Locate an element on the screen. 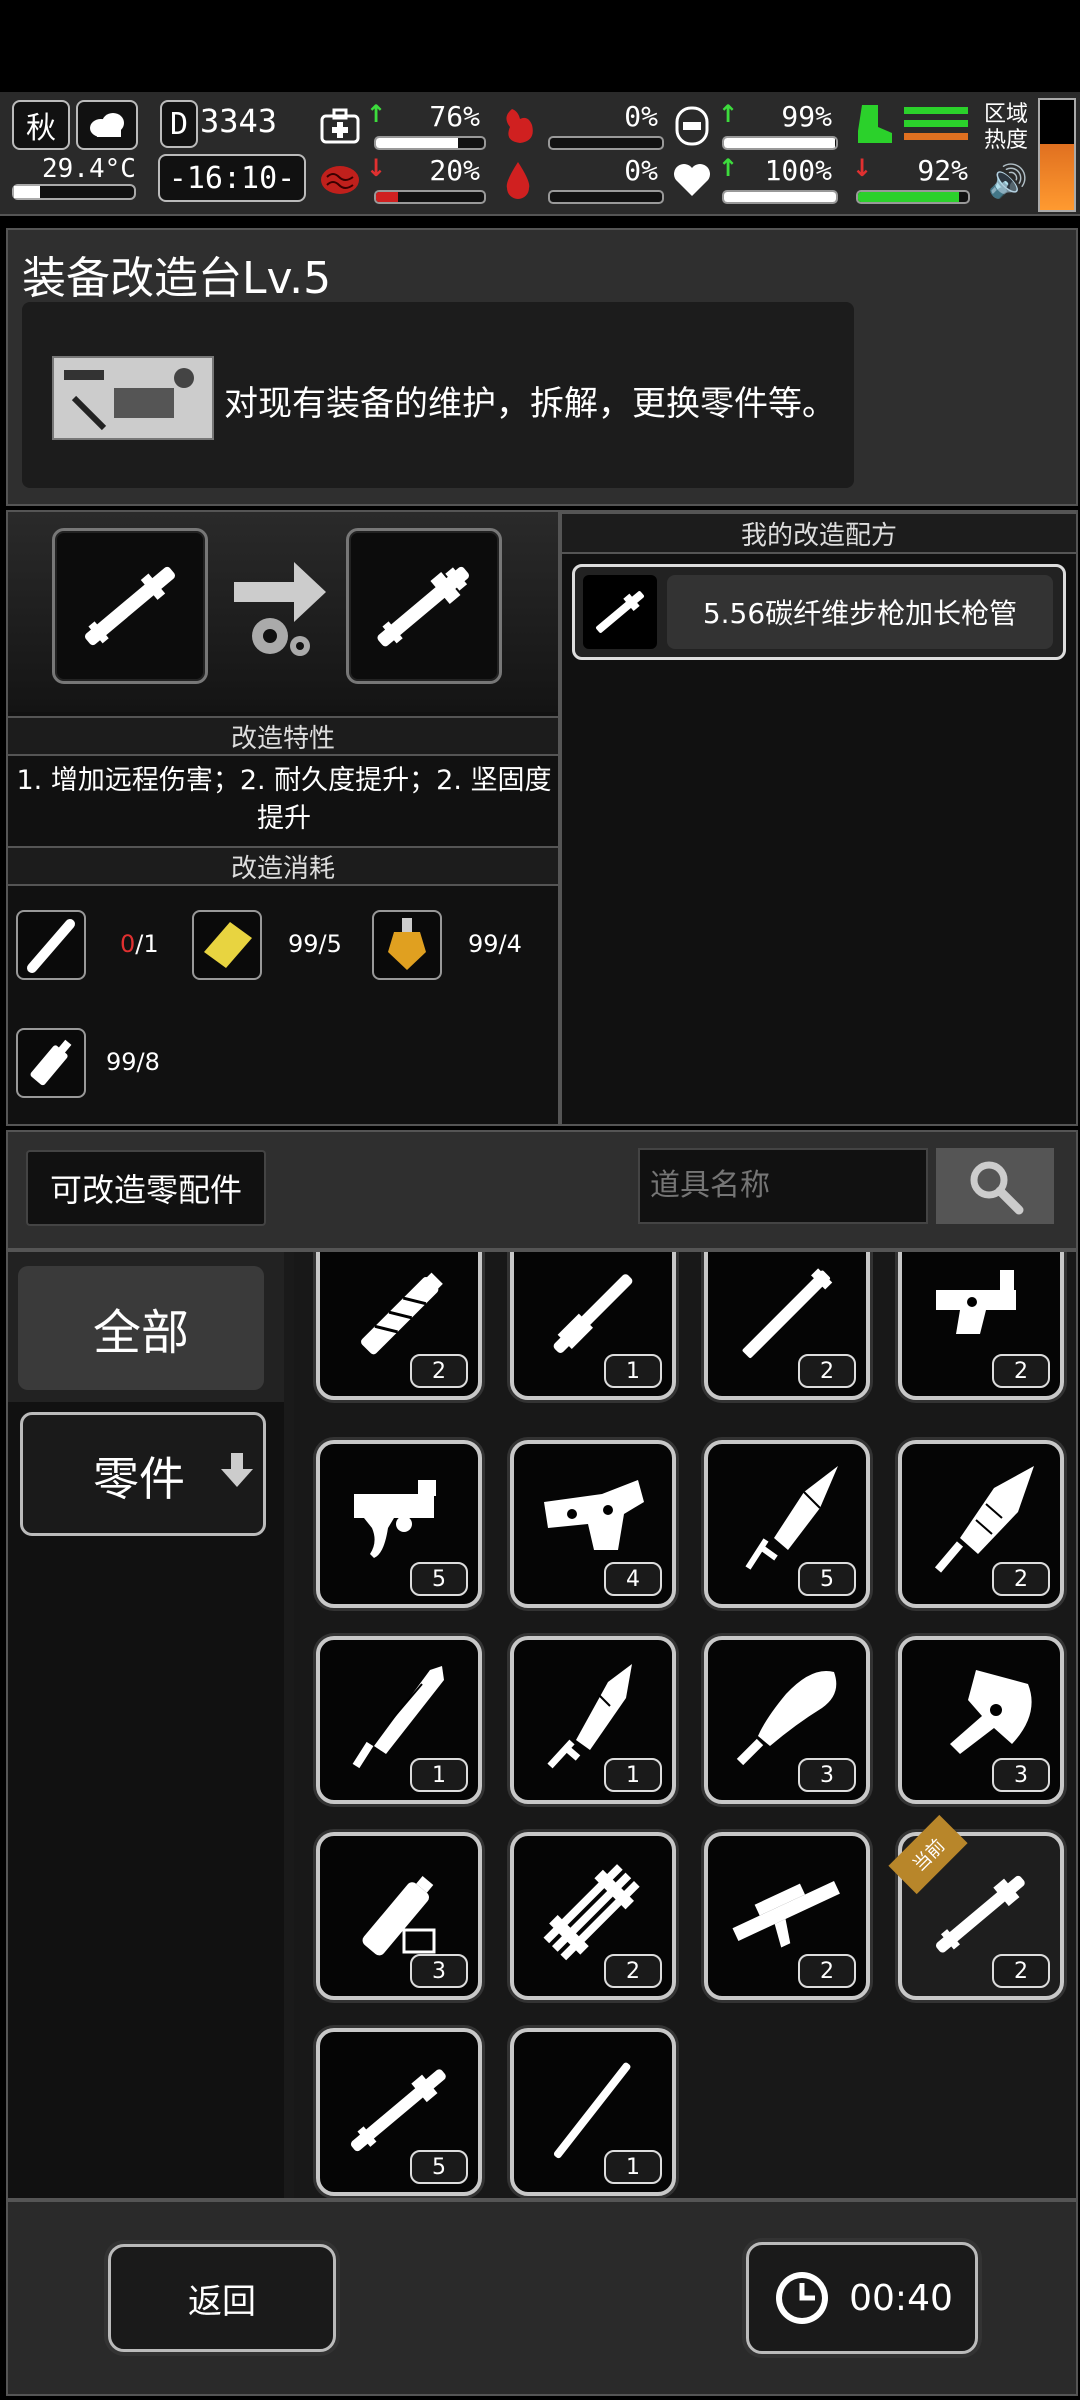 Image resolution: width=1080 pixels, height=2400 pixels. heart-icon is located at coordinates (692, 180).